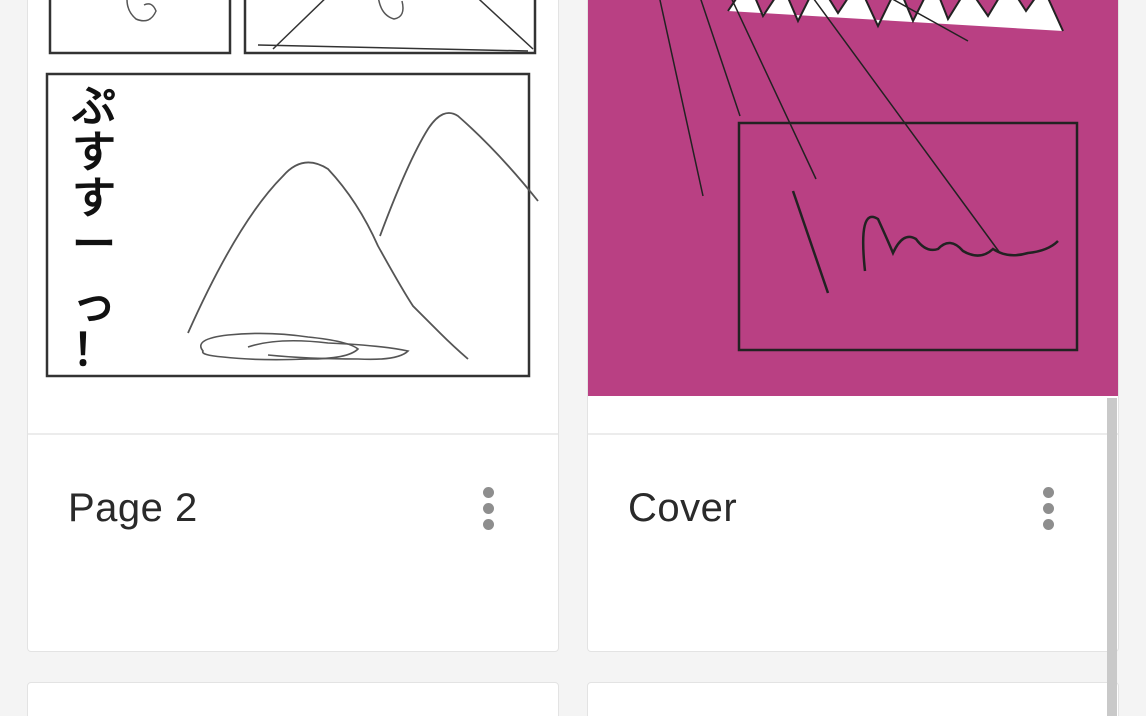 This screenshot has height=716, width=1146. I want to click on page-title: Cover, so click(683, 508).